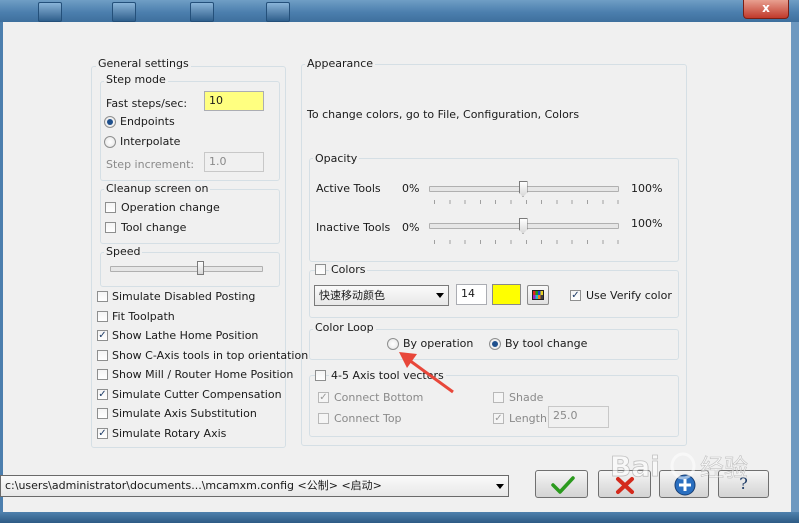  I want to click on option-label: Simulate Disabled Posting, so click(184, 296).